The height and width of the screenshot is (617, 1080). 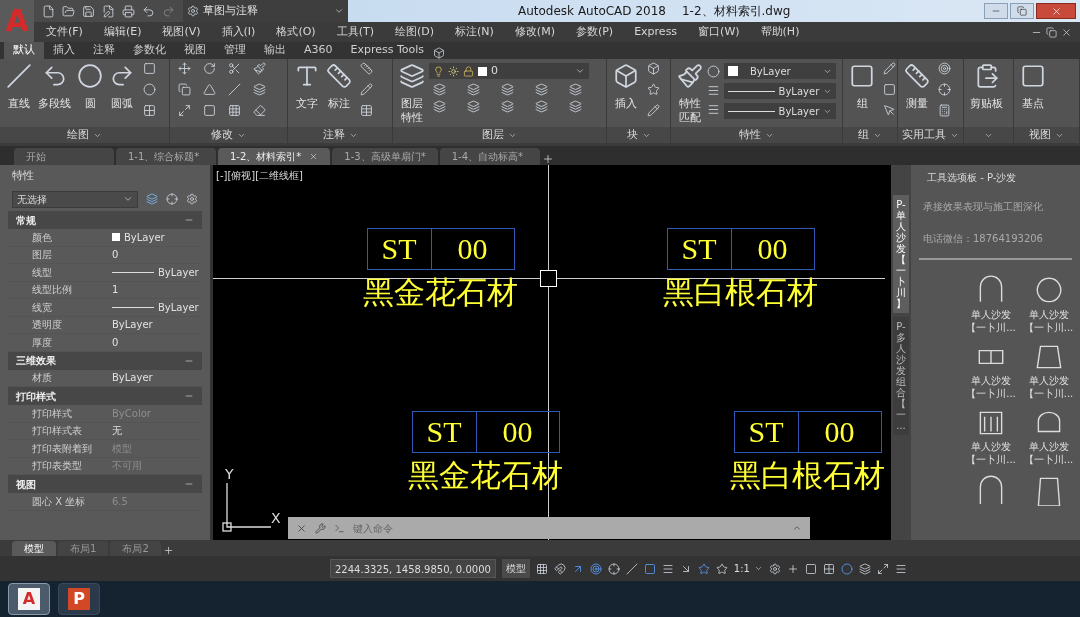 What do you see at coordinates (667, 568) in the screenshot?
I see `lineweight-icon` at bounding box center [667, 568].